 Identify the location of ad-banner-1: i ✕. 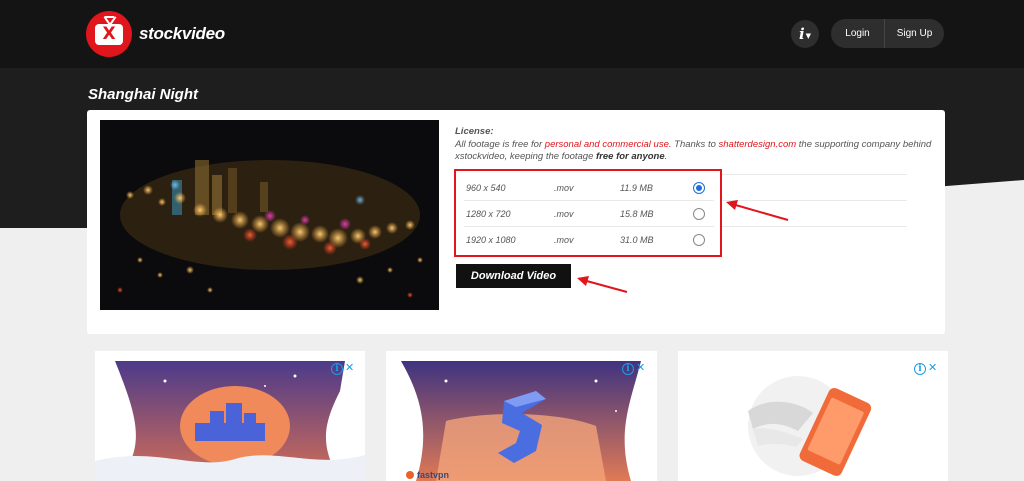
(230, 416).